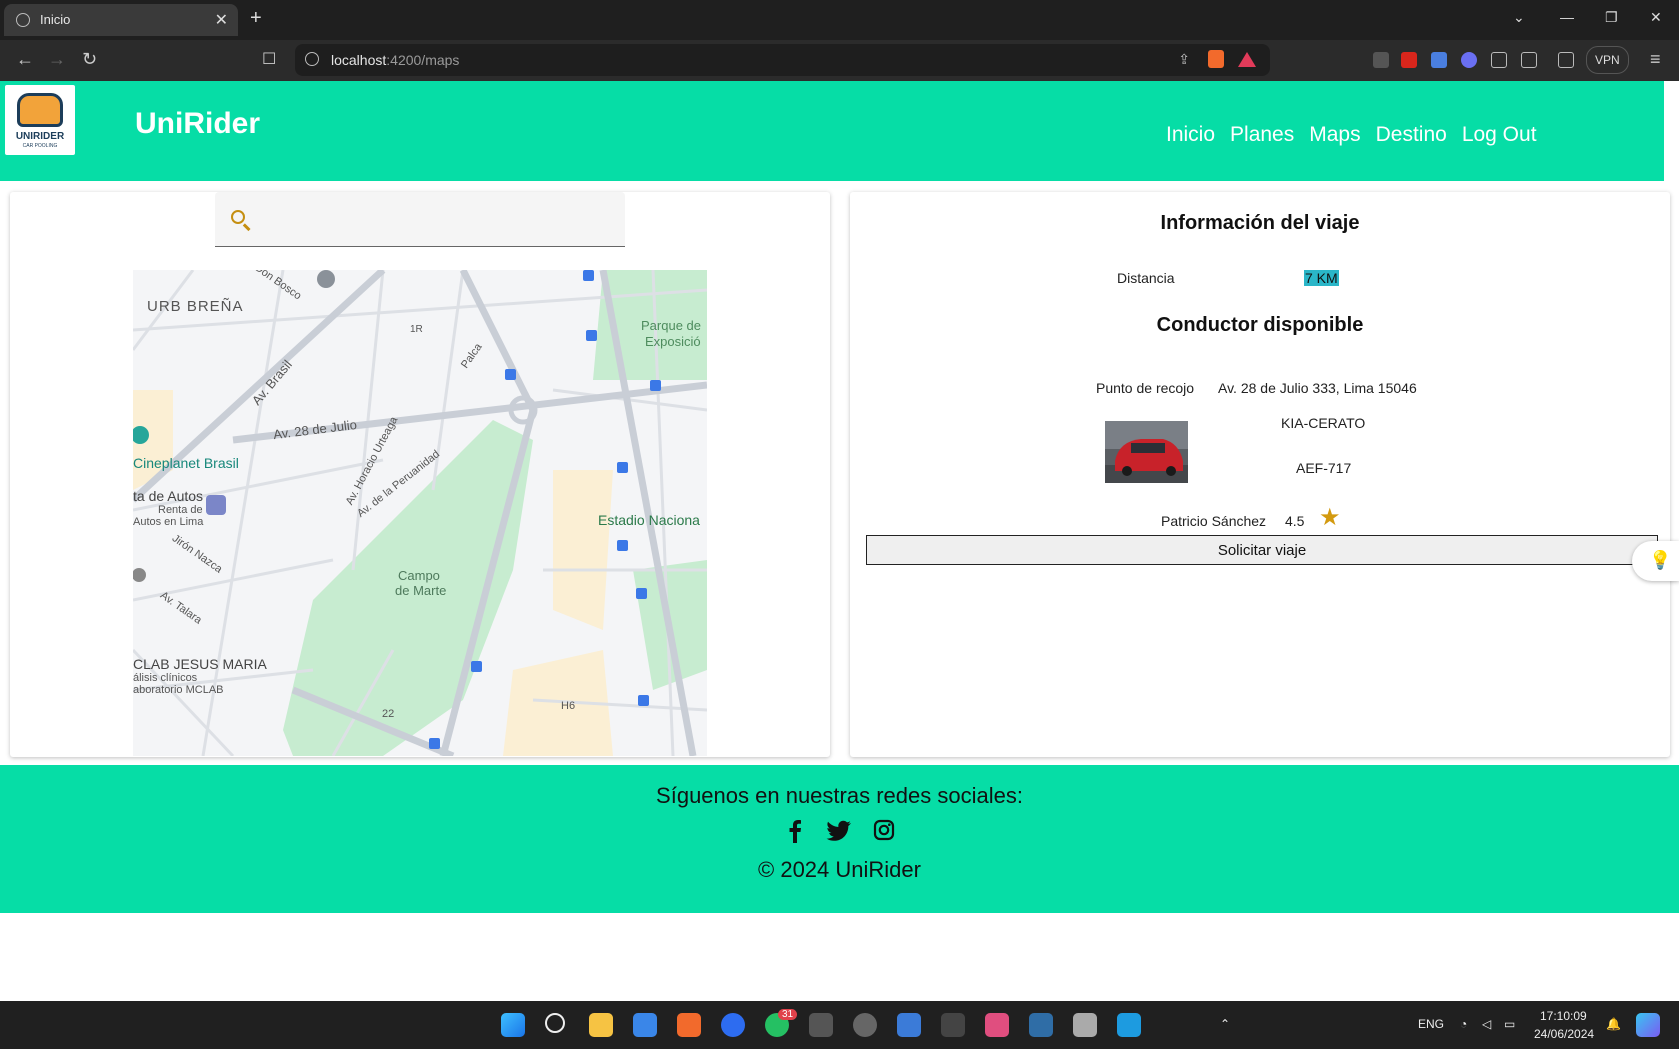  Describe the element at coordinates (40, 120) in the screenshot. I see `unirider-logo: UNIRIDER CAR POOLING` at that location.